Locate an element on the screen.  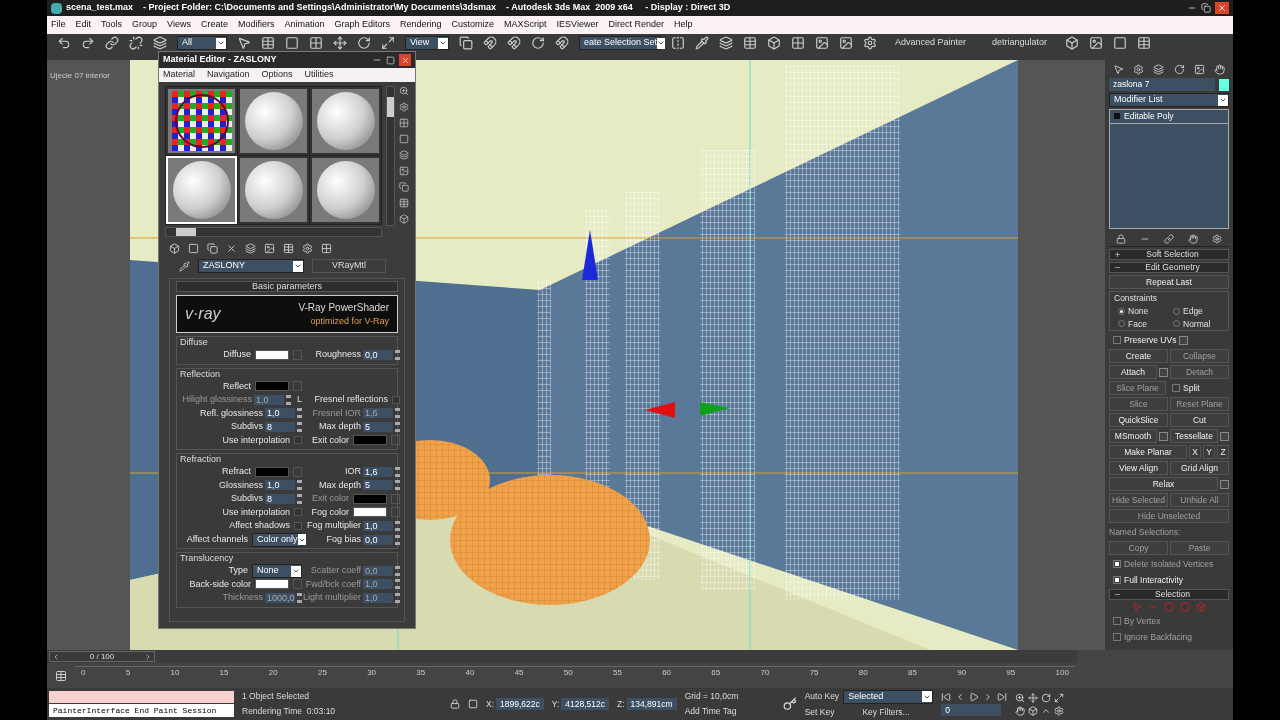
next-icon is located at coordinates (148, 656).